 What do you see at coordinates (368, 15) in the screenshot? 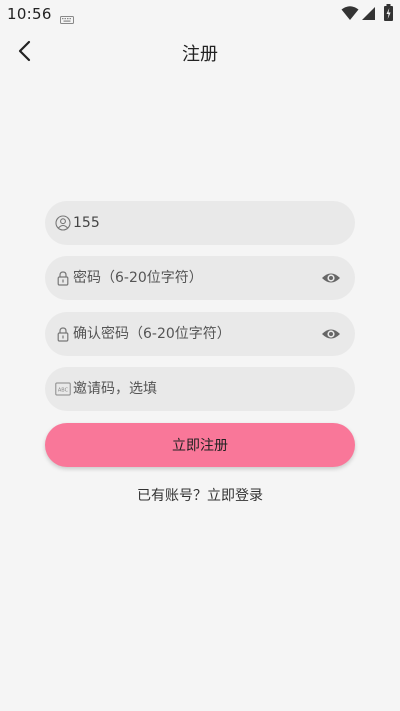
I see `signal-icon` at bounding box center [368, 15].